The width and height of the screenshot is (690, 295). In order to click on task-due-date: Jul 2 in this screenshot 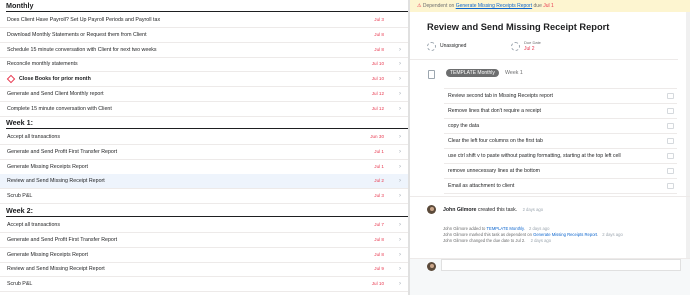, I will do `click(379, 181)`.